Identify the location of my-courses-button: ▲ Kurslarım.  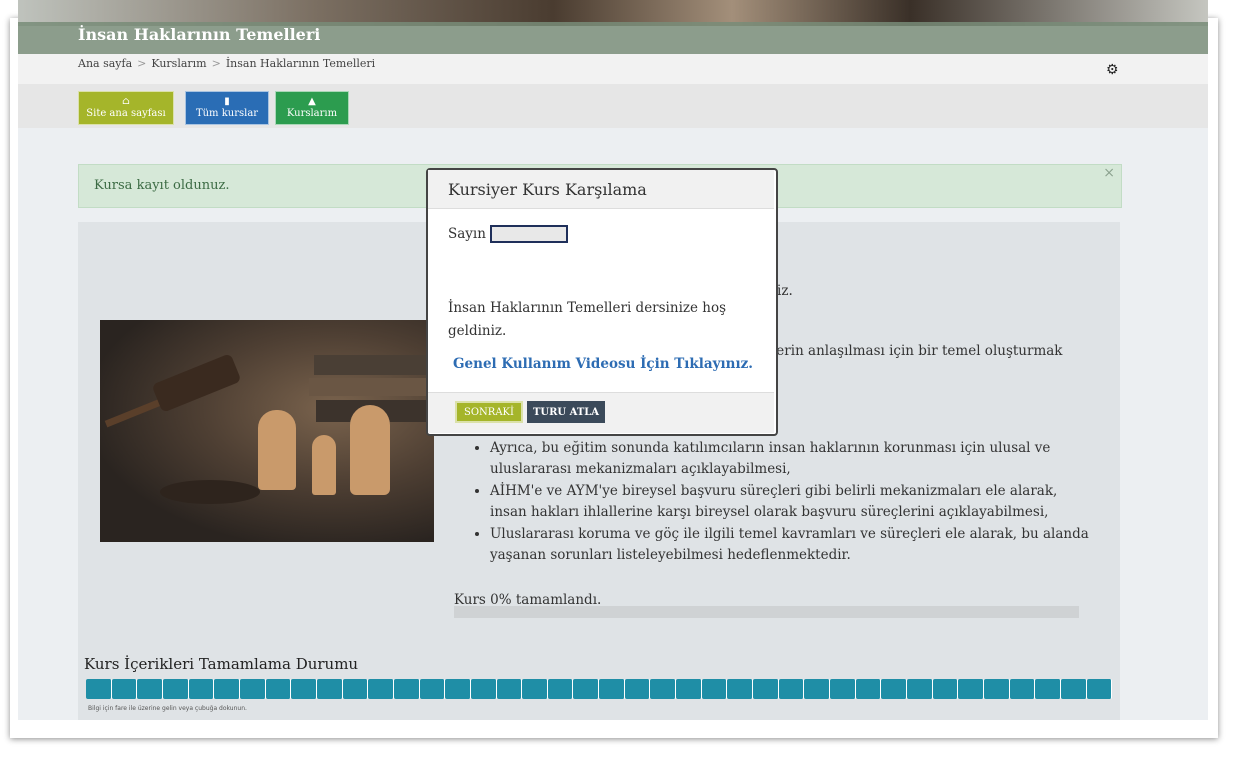
(312, 108).